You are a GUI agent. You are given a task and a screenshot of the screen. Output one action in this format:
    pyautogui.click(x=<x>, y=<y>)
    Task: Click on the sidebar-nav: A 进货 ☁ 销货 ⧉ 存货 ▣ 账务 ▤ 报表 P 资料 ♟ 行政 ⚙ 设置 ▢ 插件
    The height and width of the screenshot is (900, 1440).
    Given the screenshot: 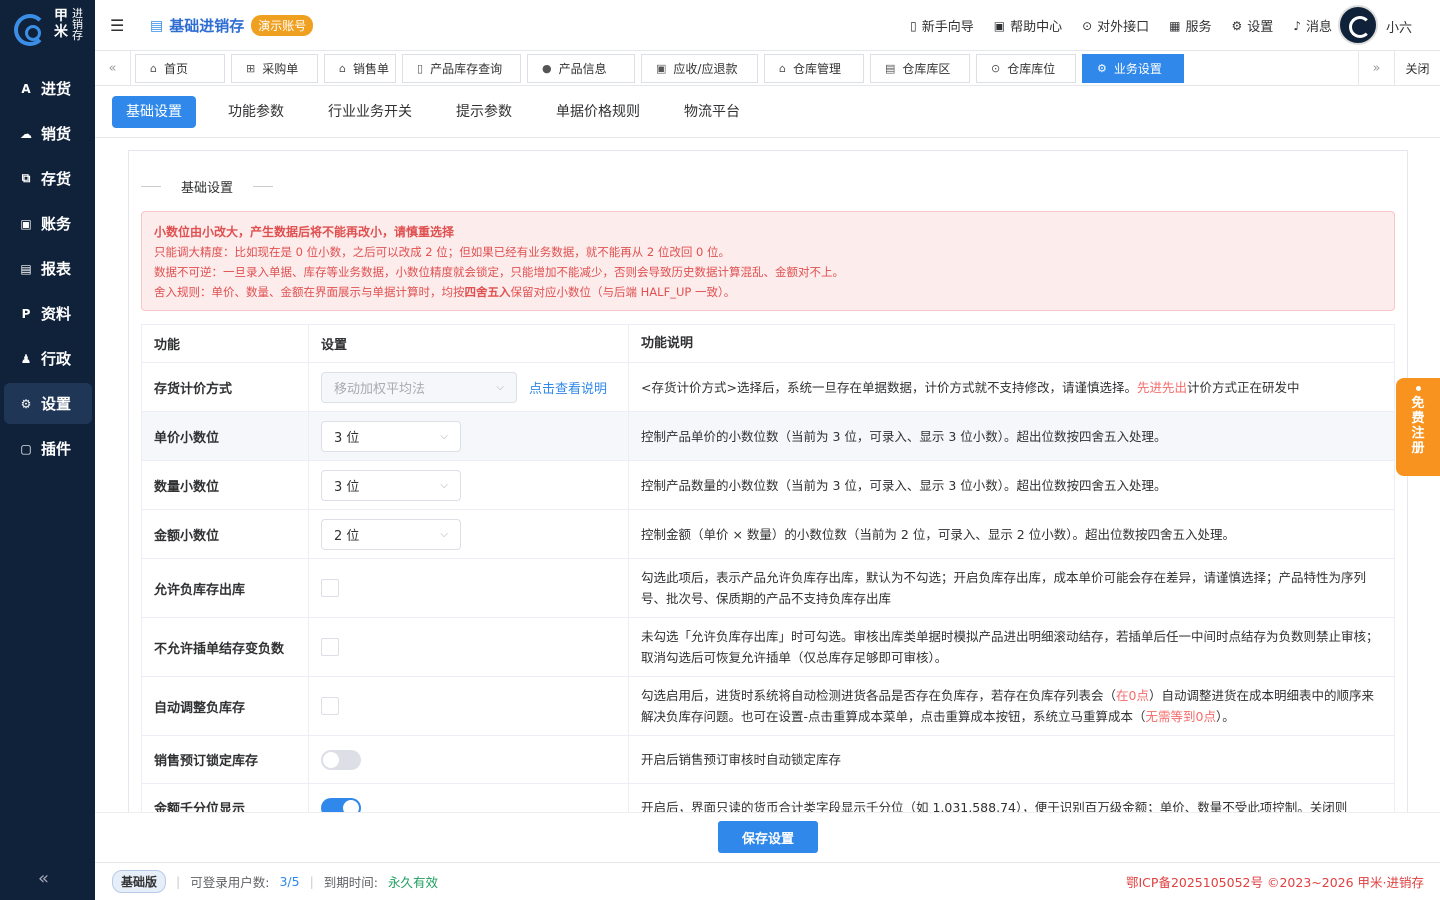 What is the action you would take?
    pyautogui.click(x=48, y=270)
    